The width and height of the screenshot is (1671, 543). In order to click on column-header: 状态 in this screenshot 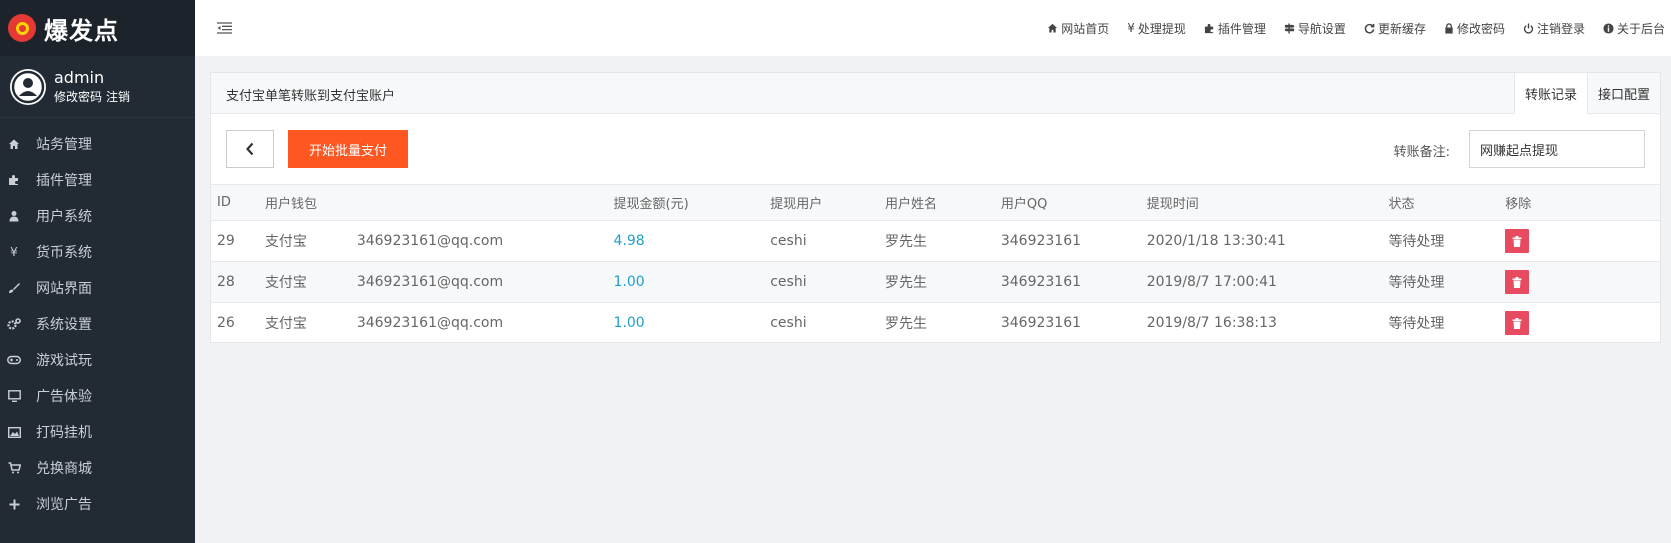, I will do `click(1441, 202)`.